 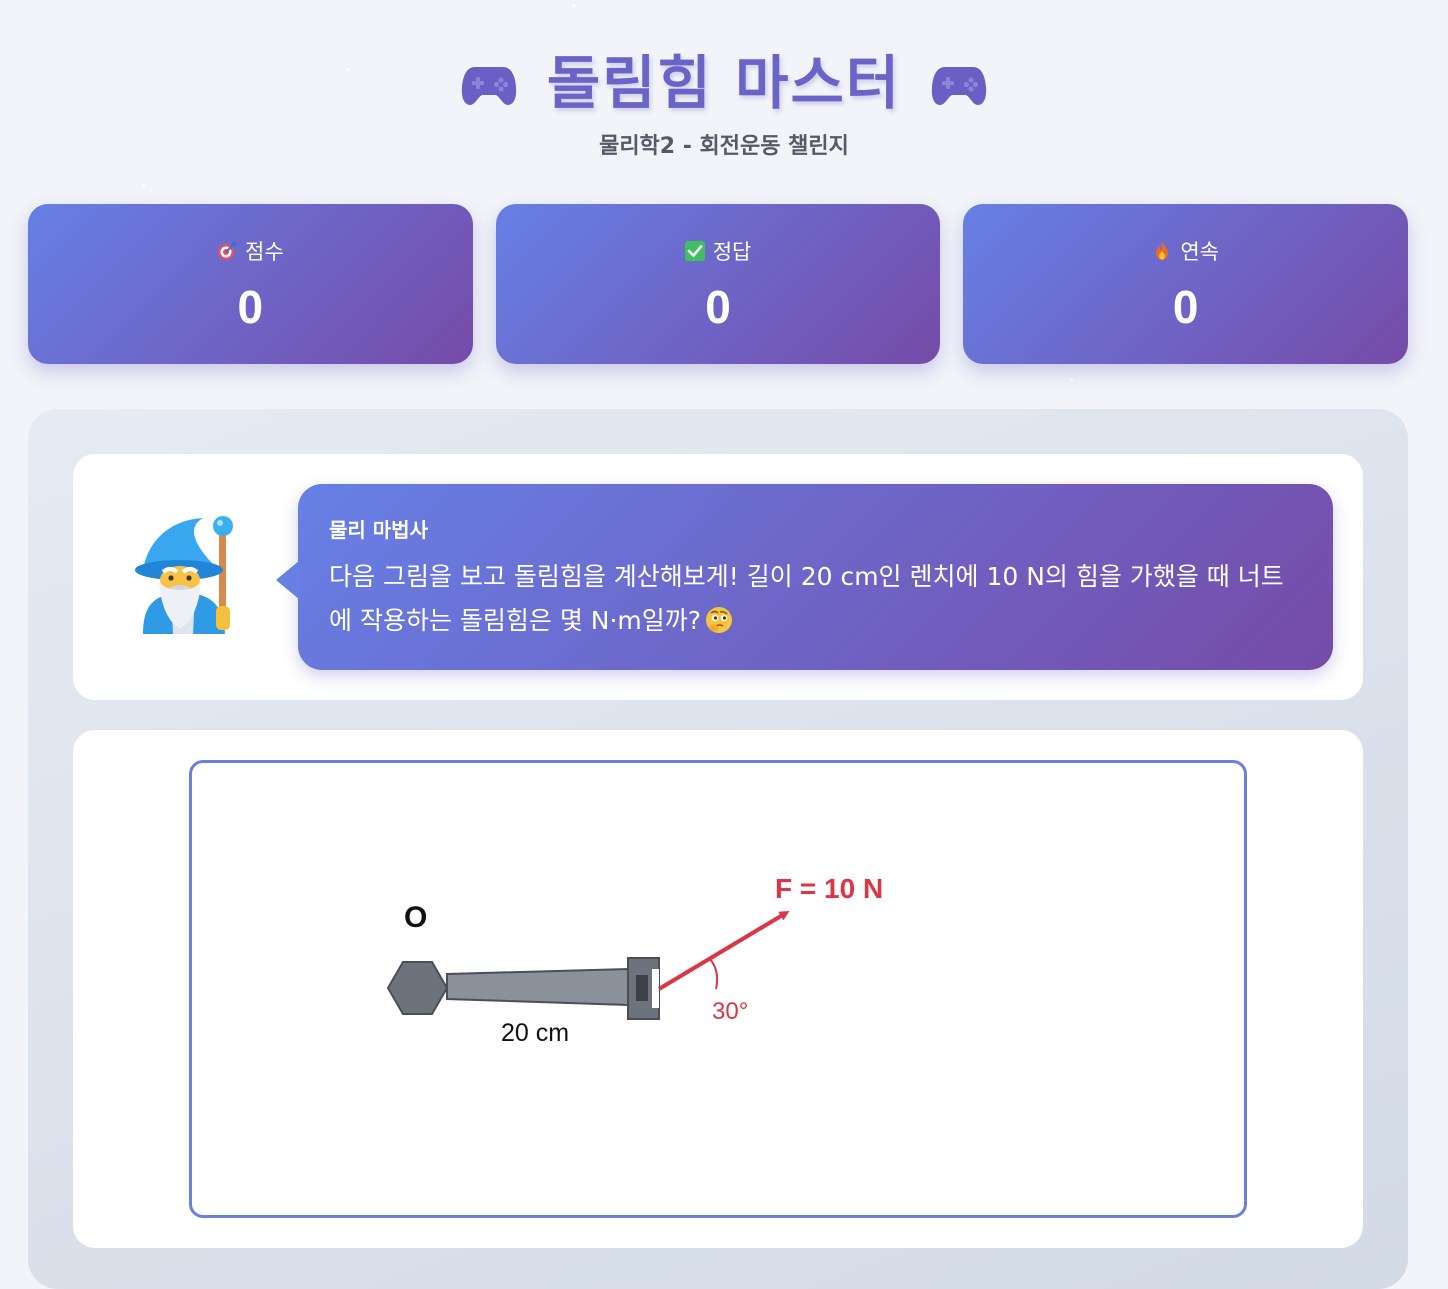 I want to click on title-row: 돌림힘 마스터, so click(x=724, y=78).